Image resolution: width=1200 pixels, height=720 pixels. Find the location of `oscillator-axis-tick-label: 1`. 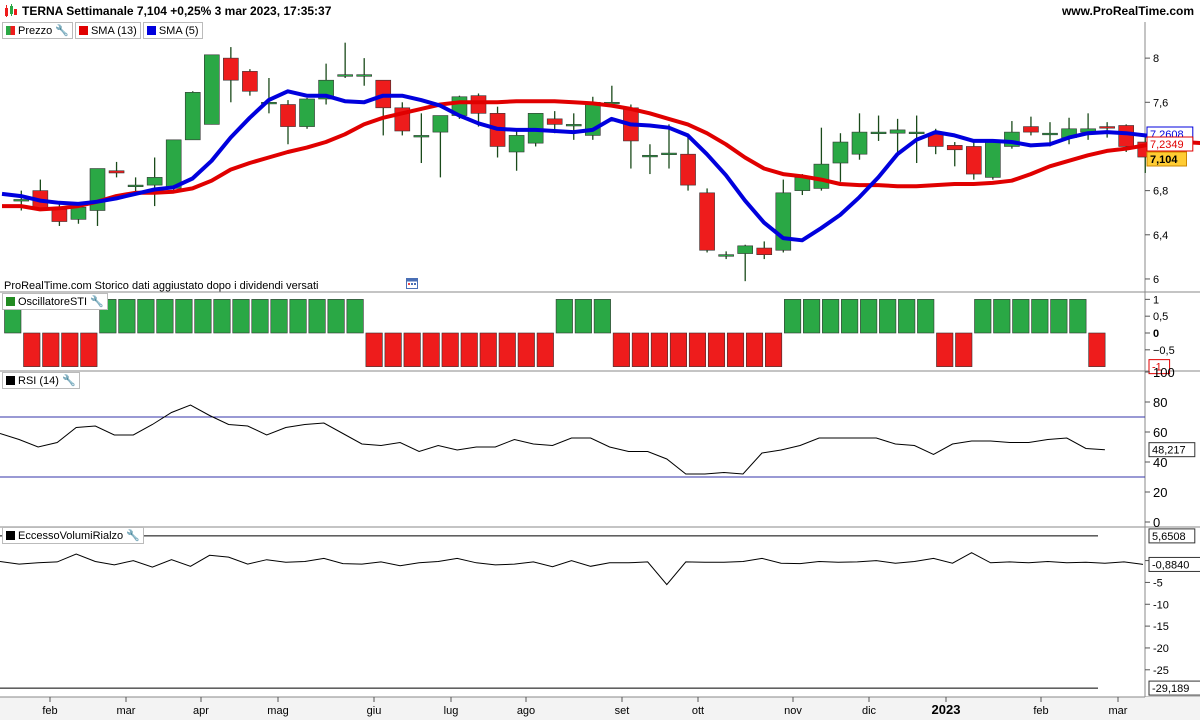

oscillator-axis-tick-label: 1 is located at coordinates (1156, 300).